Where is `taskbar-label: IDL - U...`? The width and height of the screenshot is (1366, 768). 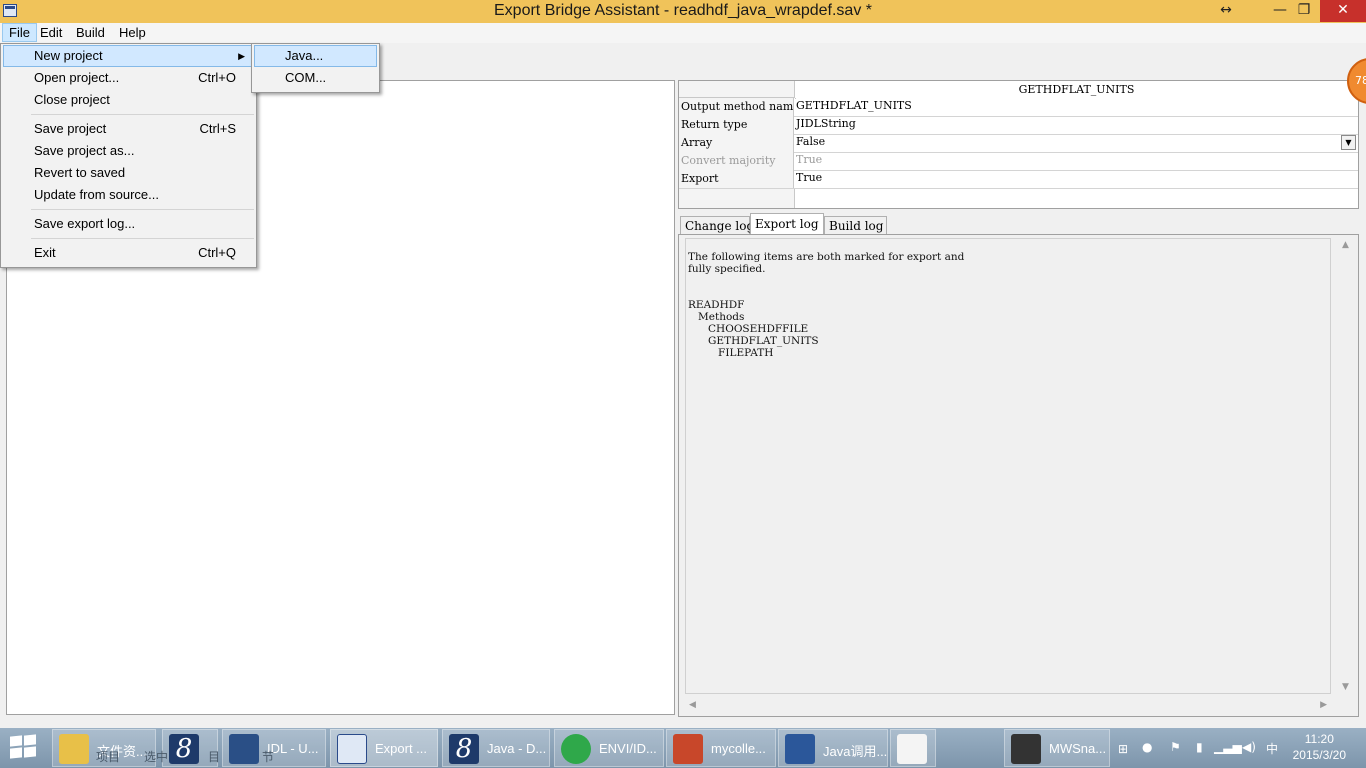
taskbar-label: IDL - U... is located at coordinates (293, 748).